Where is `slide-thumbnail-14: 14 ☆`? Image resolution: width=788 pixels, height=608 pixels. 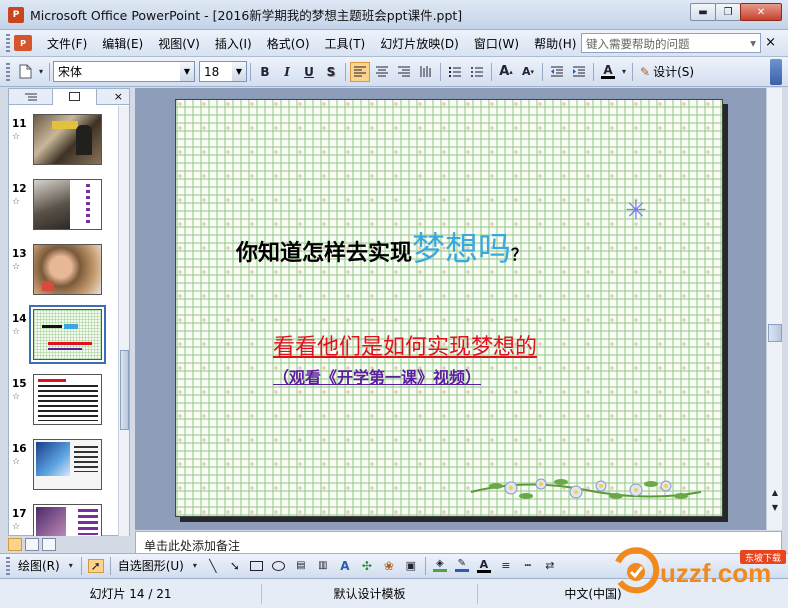
slide-thumbnail-14: 14 ☆ is located at coordinates (64, 337).